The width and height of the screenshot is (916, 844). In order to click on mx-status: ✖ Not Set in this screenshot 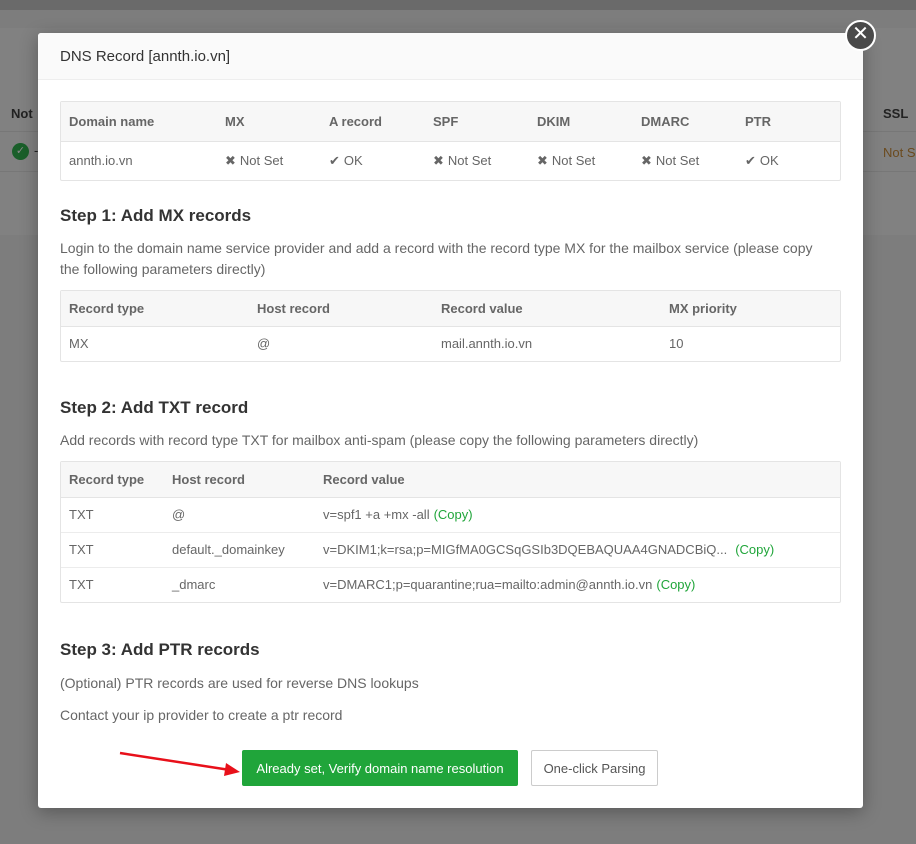, I will do `click(269, 160)`.